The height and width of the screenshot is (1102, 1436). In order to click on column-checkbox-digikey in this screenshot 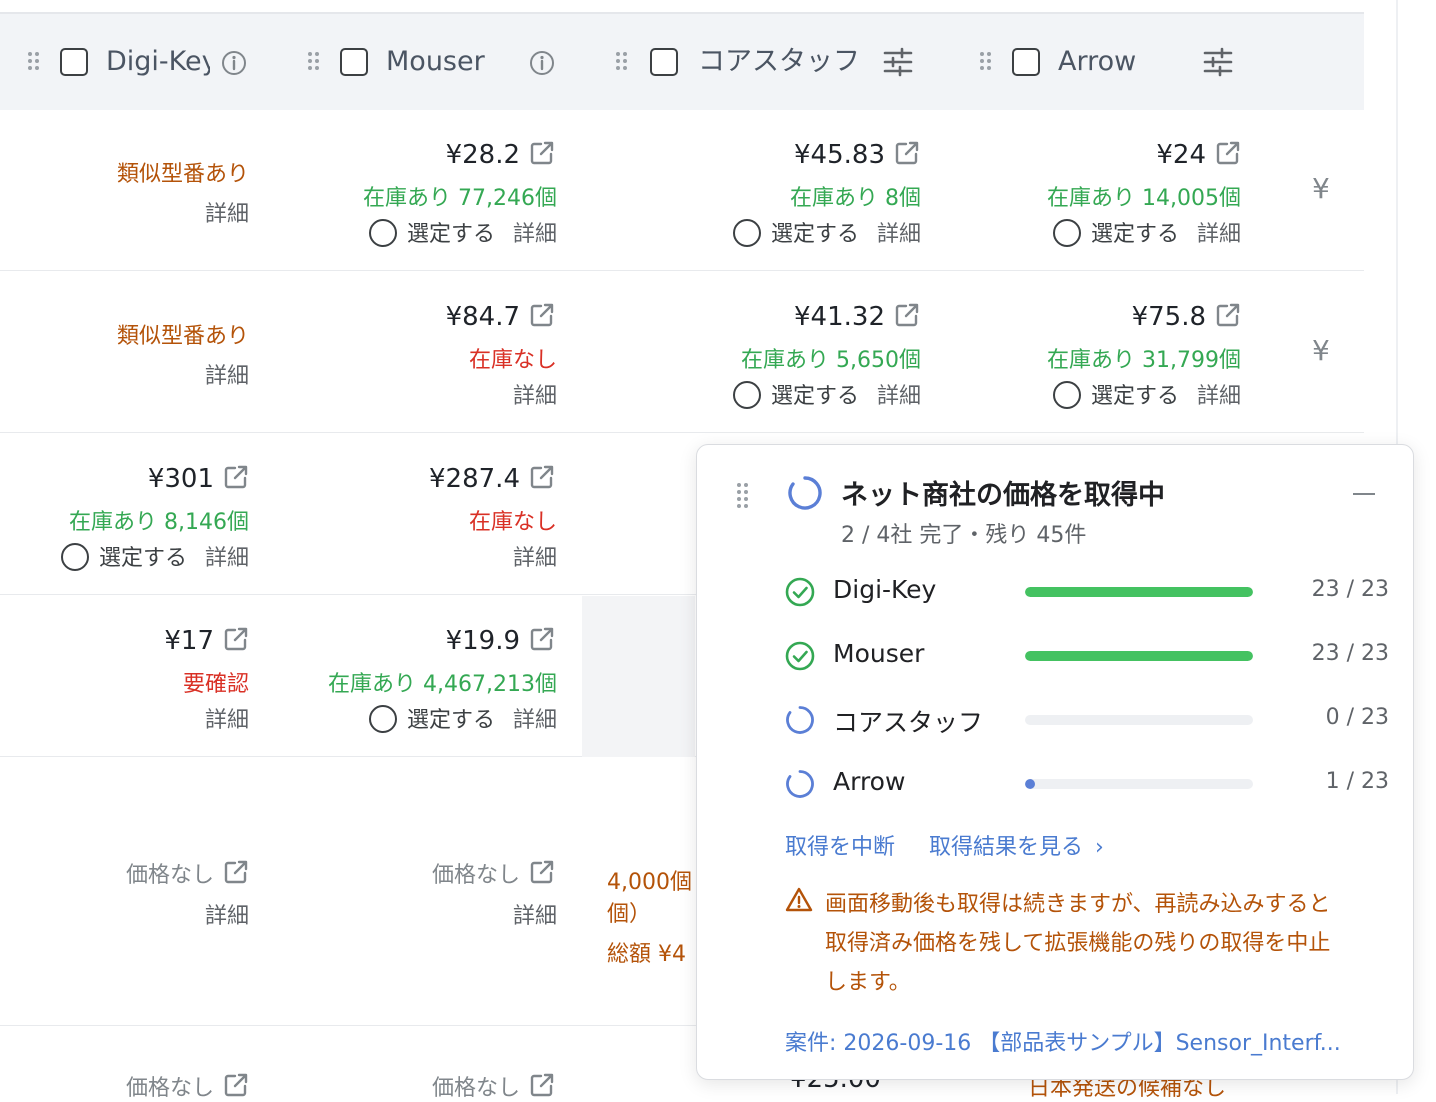, I will do `click(74, 62)`.